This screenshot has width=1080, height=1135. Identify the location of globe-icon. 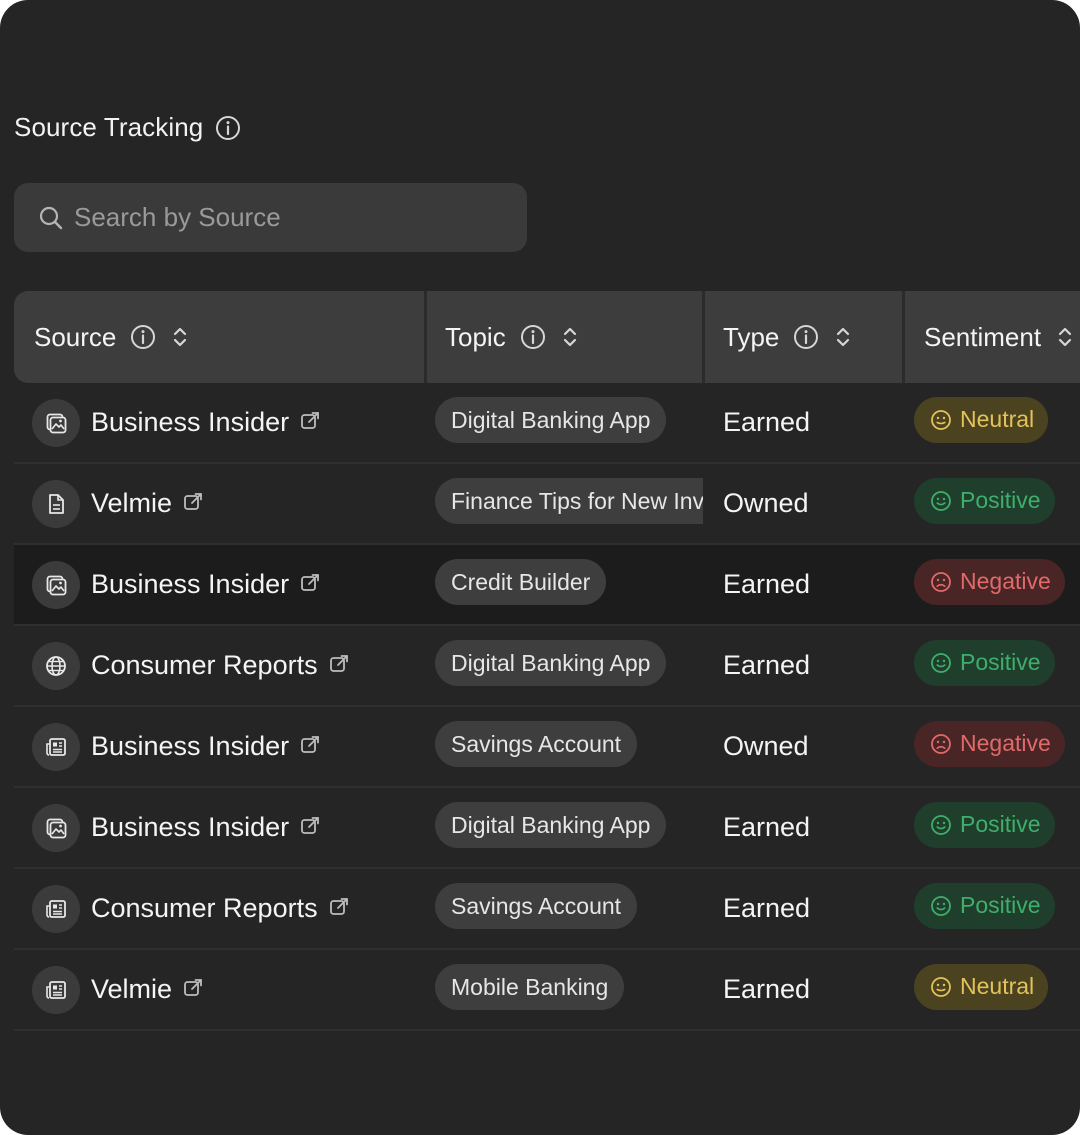
(56, 665).